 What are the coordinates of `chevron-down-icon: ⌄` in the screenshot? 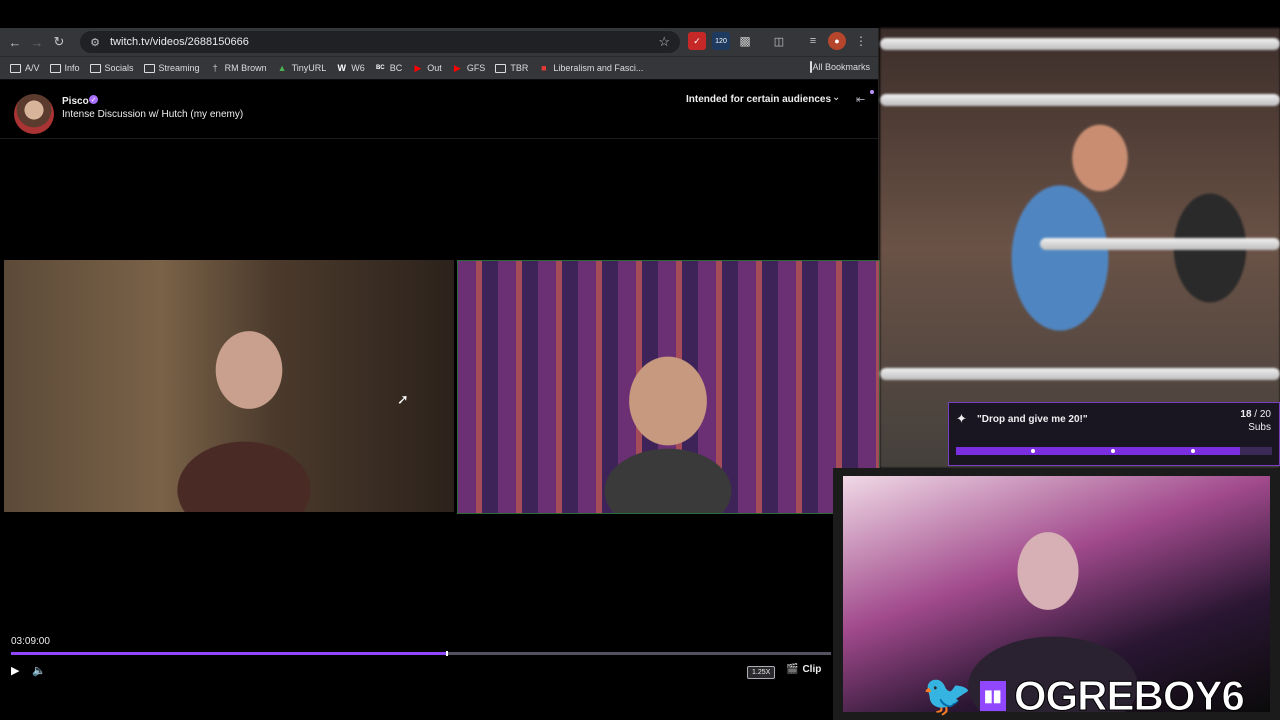 It's located at (836, 97).